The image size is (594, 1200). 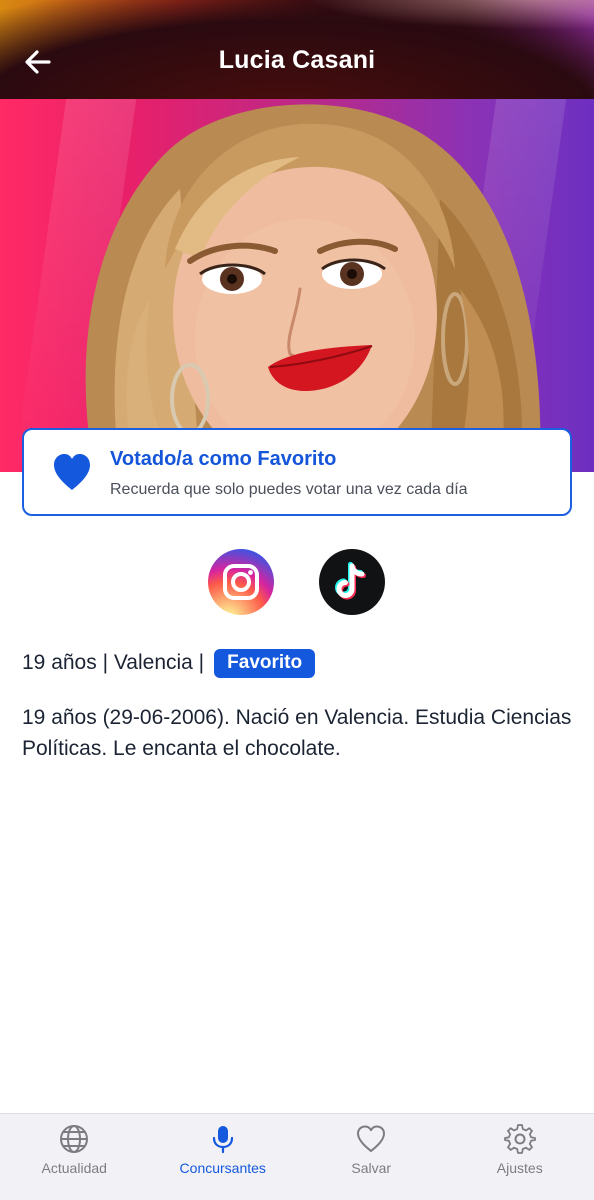 I want to click on nav-item-ajustes: Ajustes, so click(x=520, y=1157).